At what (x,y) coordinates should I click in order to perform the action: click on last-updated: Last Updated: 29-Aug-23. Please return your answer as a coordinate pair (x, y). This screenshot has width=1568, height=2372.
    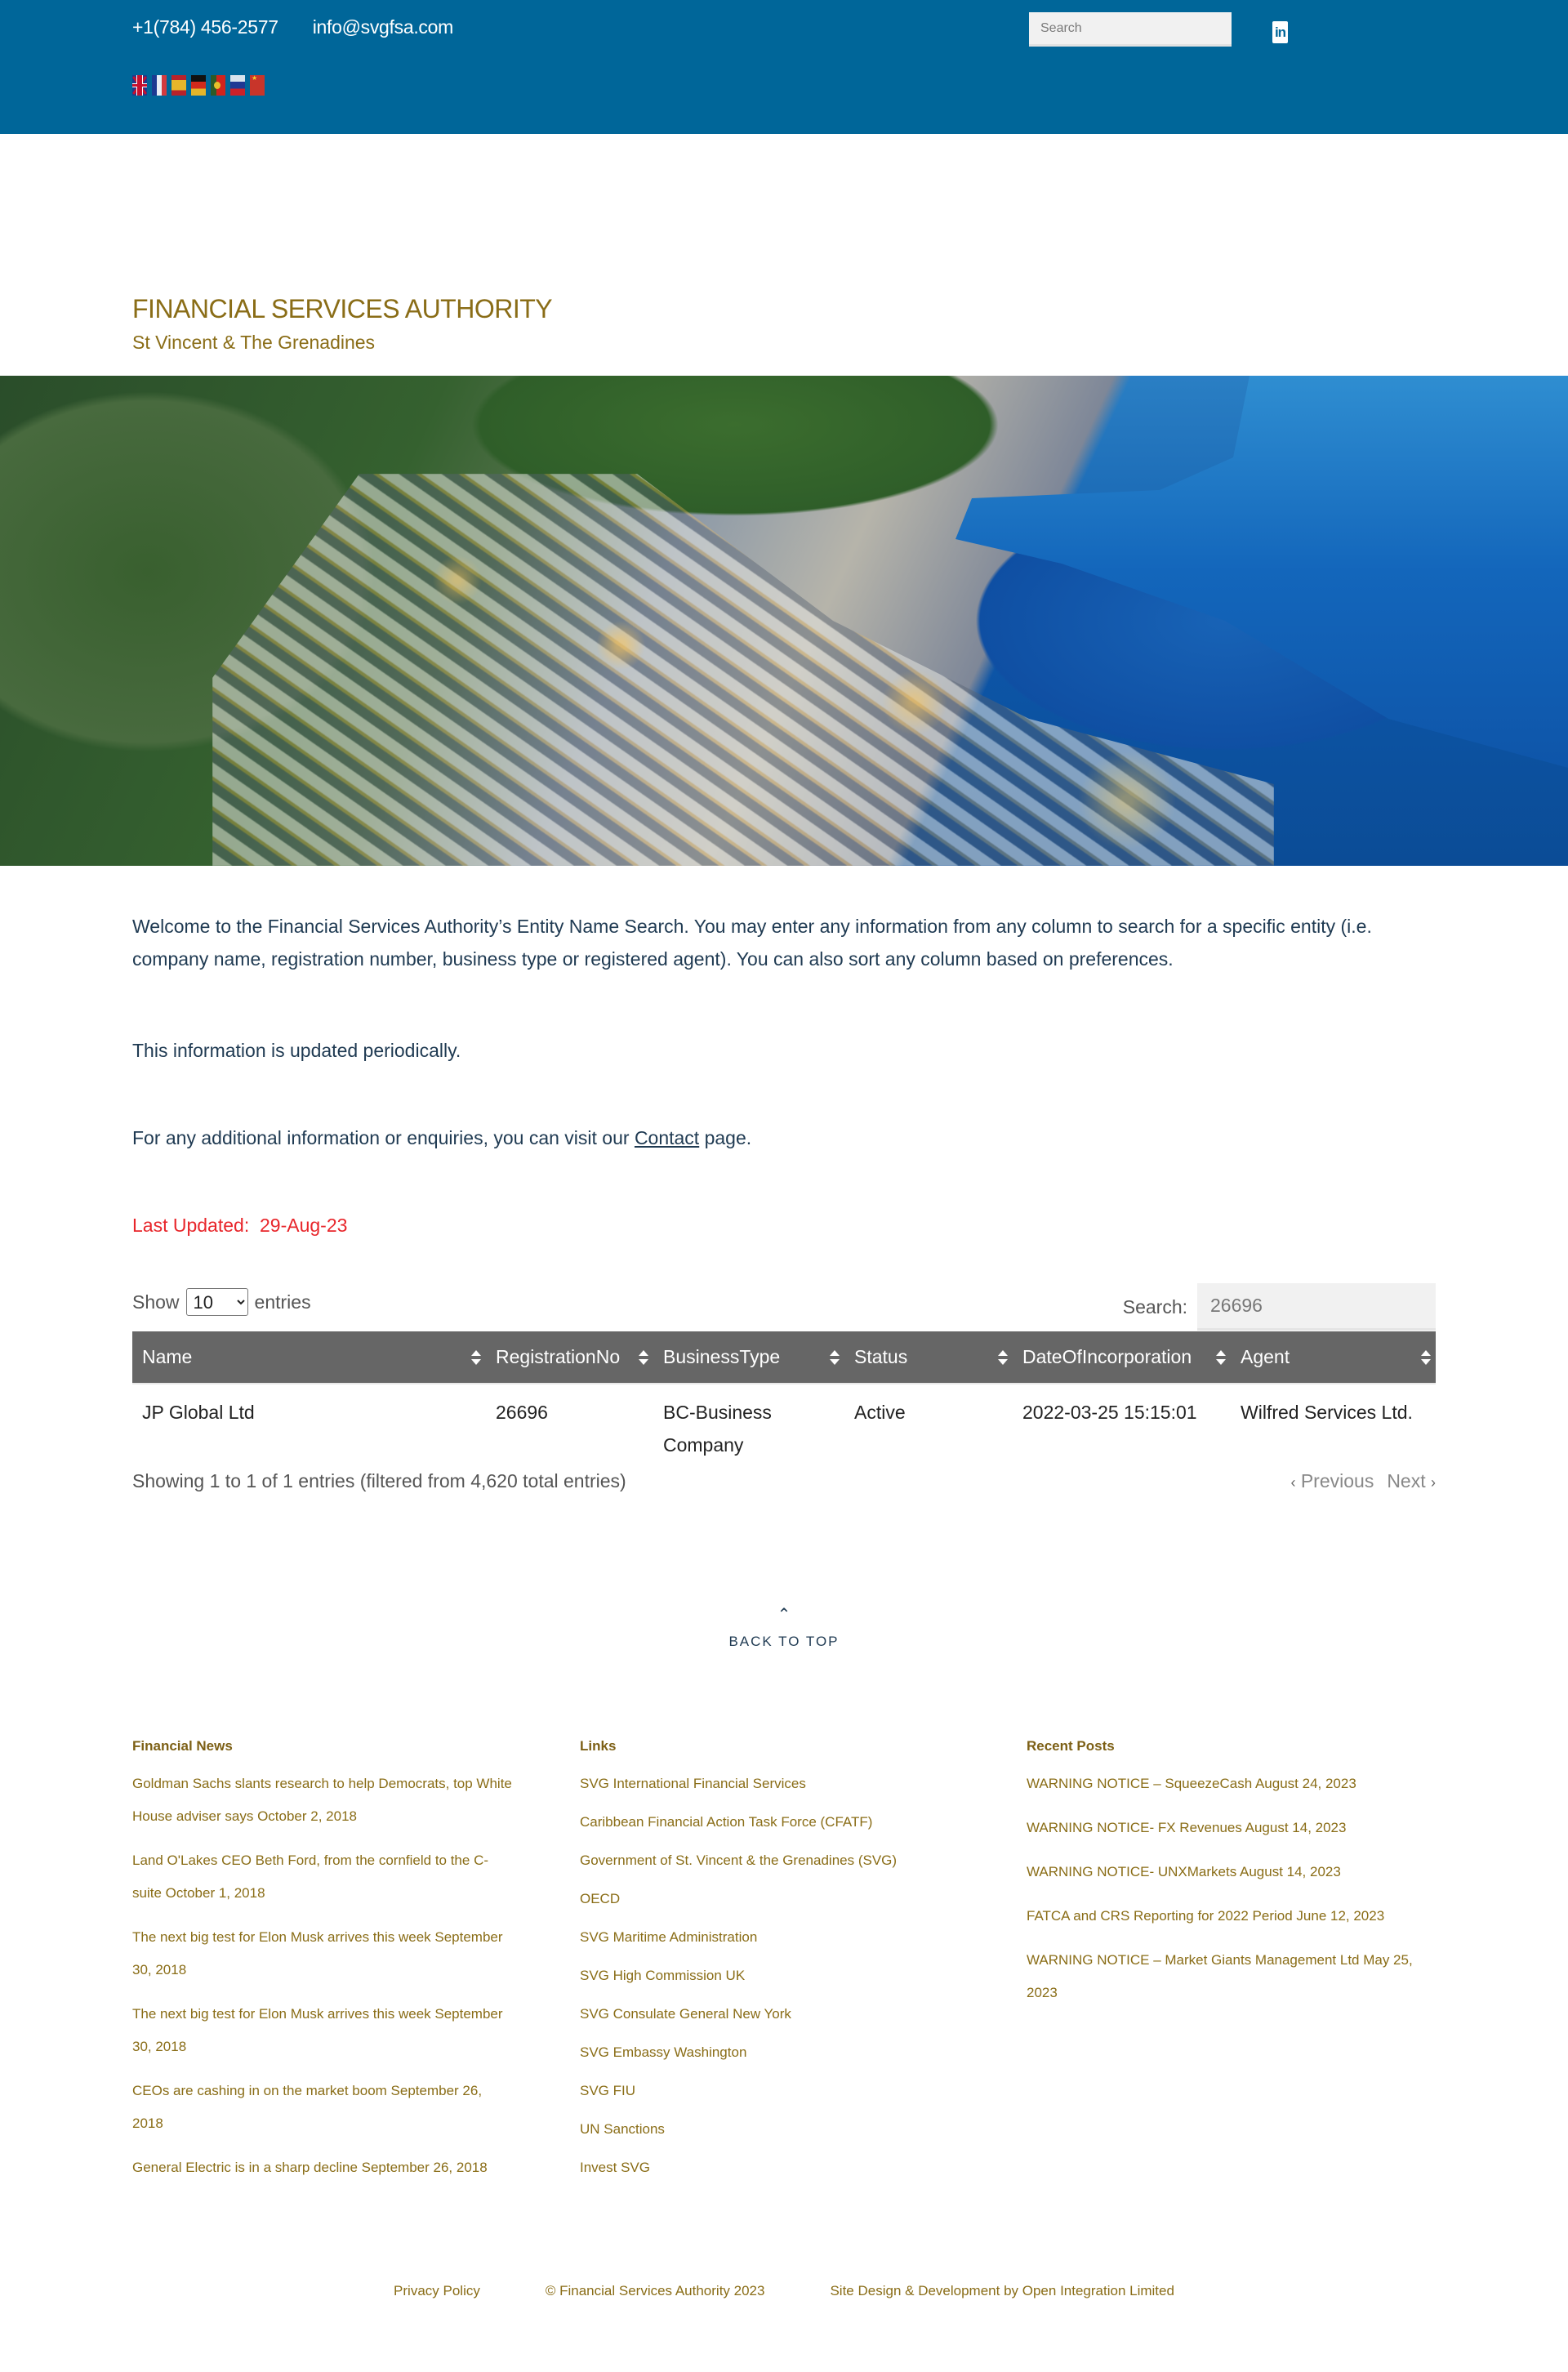
    Looking at the image, I should click on (239, 1225).